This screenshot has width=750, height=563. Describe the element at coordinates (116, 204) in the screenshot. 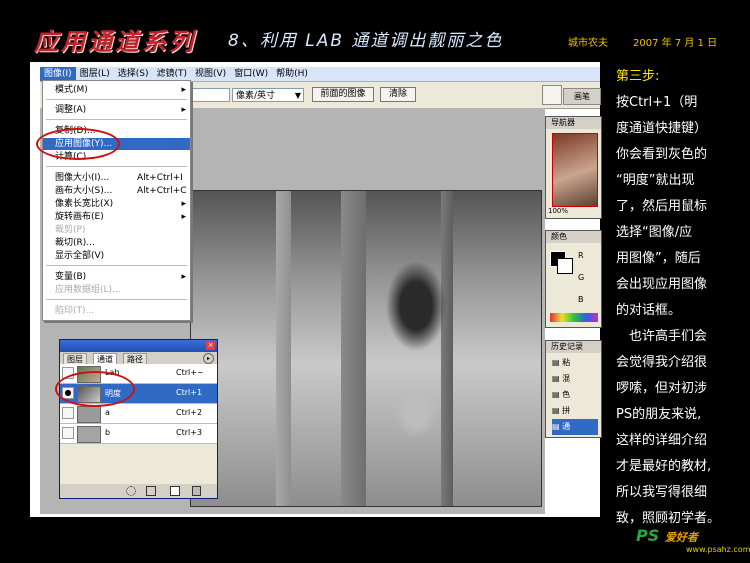

I see `menu-item-pixel-aspect: 像素长宽比(X) ▸` at that location.